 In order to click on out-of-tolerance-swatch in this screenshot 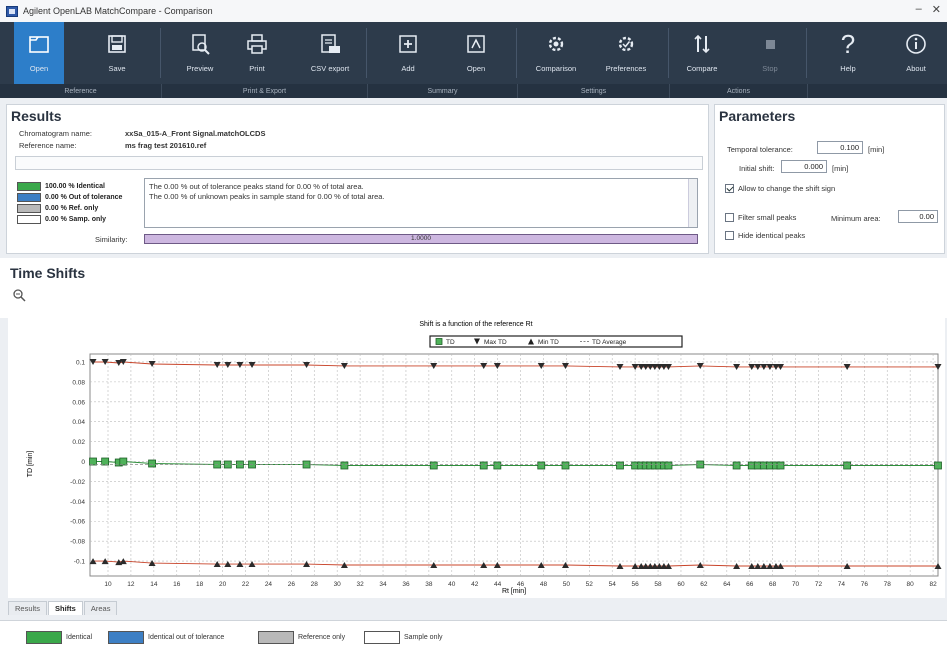, I will do `click(29, 197)`.